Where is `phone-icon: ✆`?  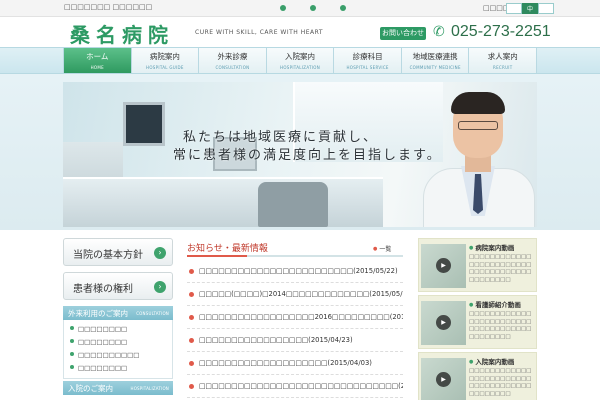
phone-icon: ✆ is located at coordinates (439, 32).